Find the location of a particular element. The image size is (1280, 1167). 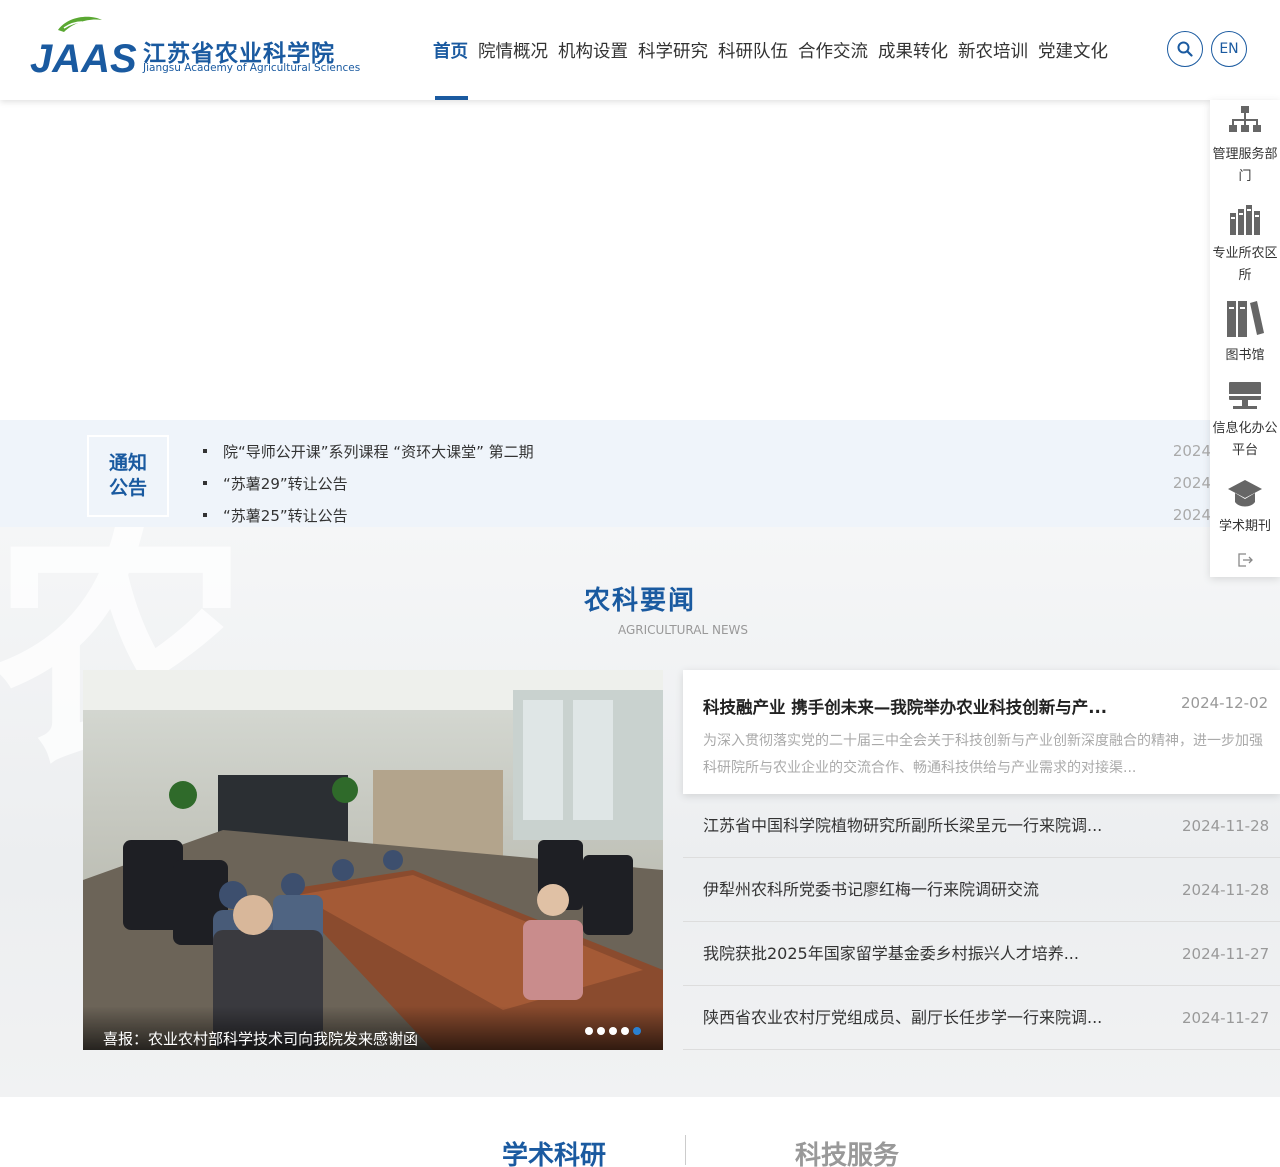

news-section-title: 农科要闻 is located at coordinates (639, 601).